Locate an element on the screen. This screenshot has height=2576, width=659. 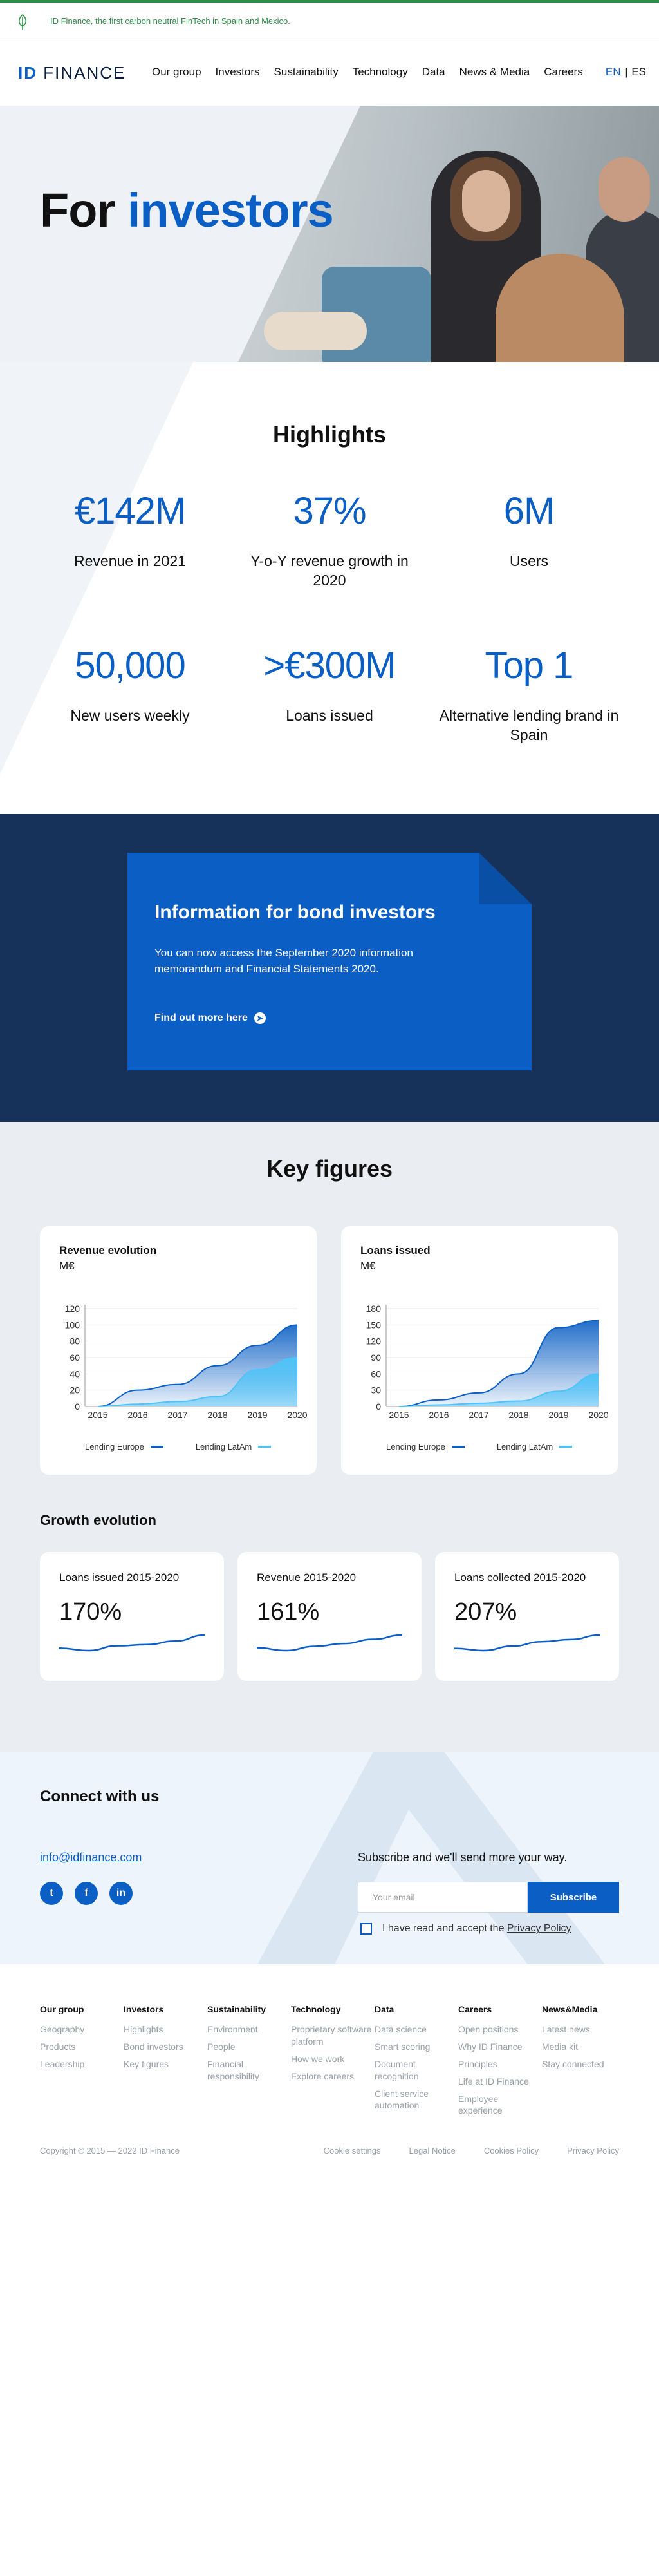
nav-careers: Careers is located at coordinates (563, 72).